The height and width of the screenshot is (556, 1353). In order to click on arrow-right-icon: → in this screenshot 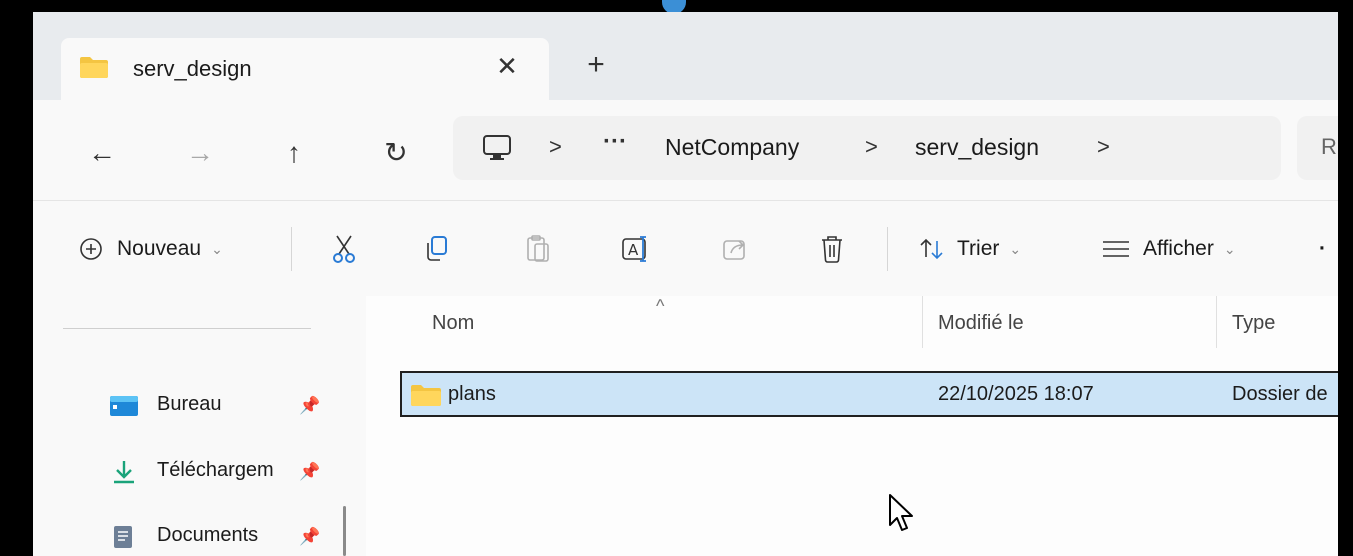, I will do `click(200, 153)`.